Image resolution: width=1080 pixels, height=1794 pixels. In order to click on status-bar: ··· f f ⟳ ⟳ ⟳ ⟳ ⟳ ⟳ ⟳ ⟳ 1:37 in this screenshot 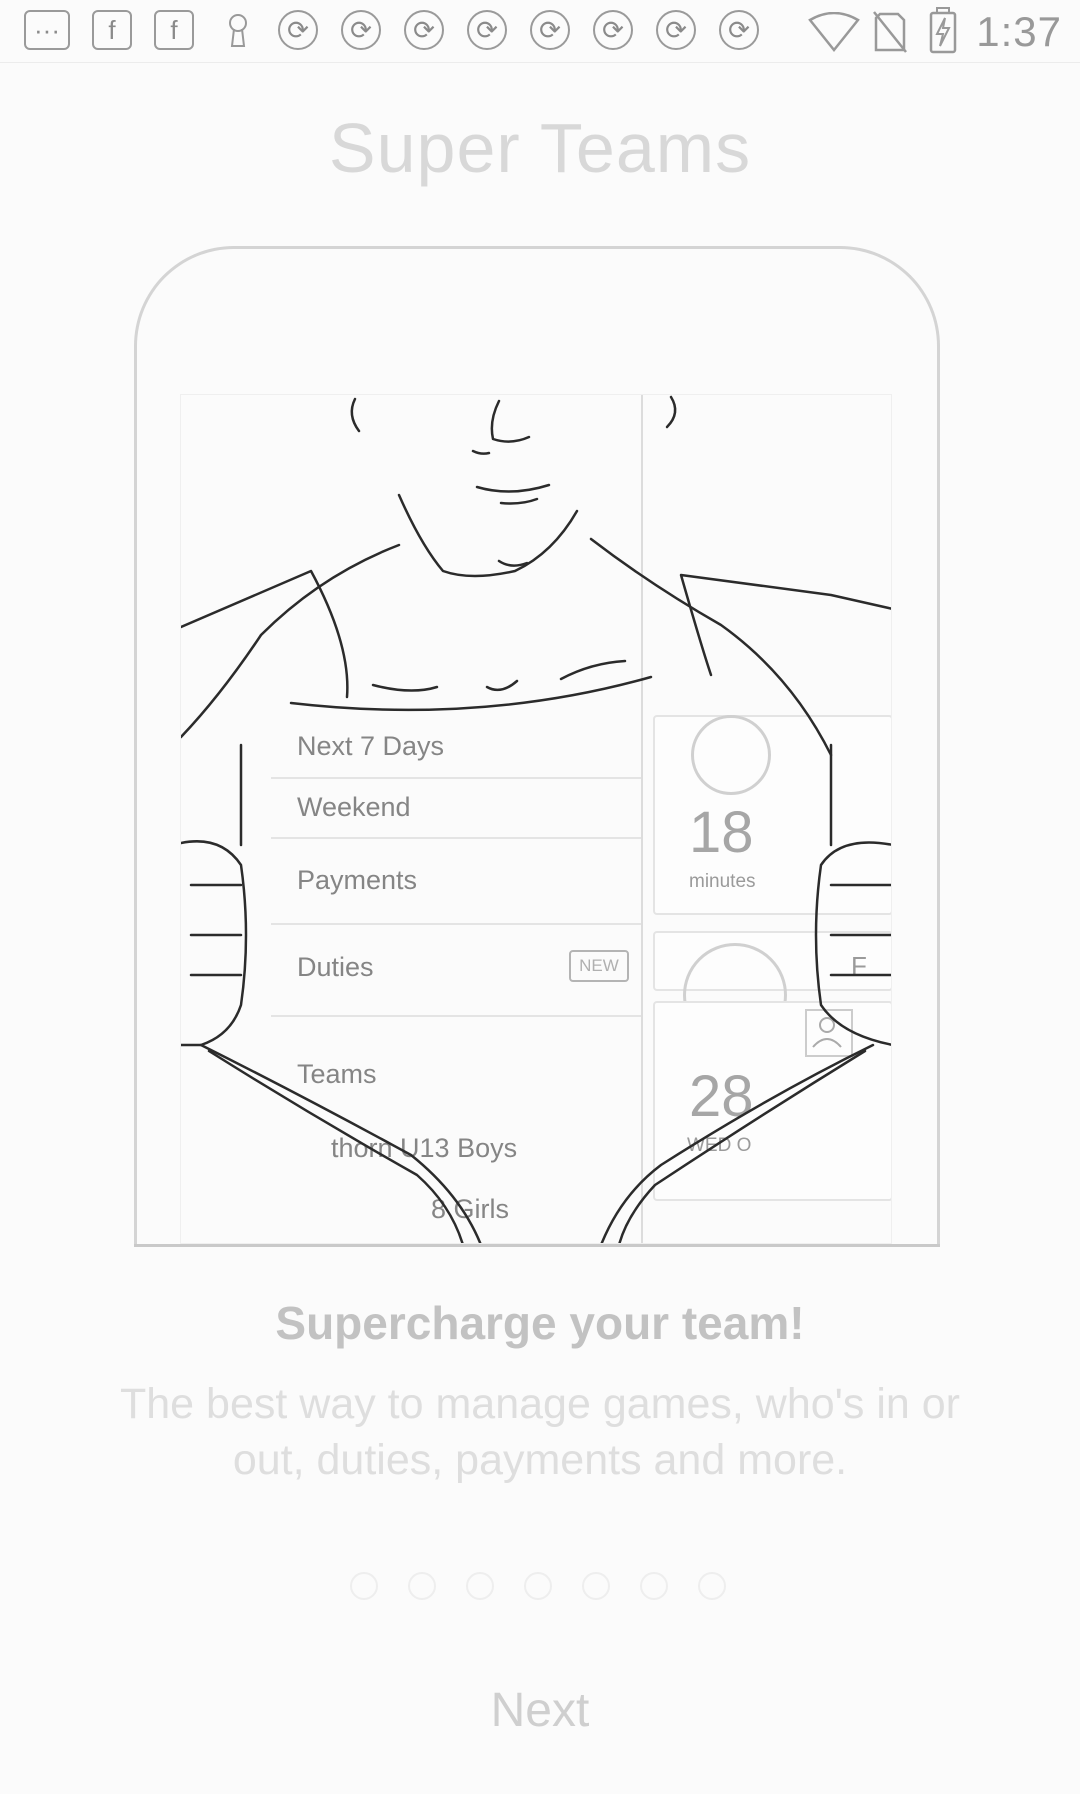, I will do `click(540, 31)`.